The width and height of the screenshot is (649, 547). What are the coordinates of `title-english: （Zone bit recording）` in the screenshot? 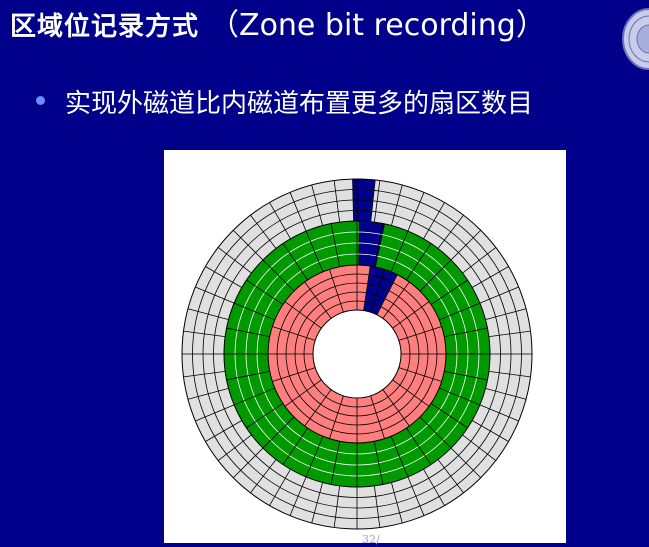 It's located at (377, 25).